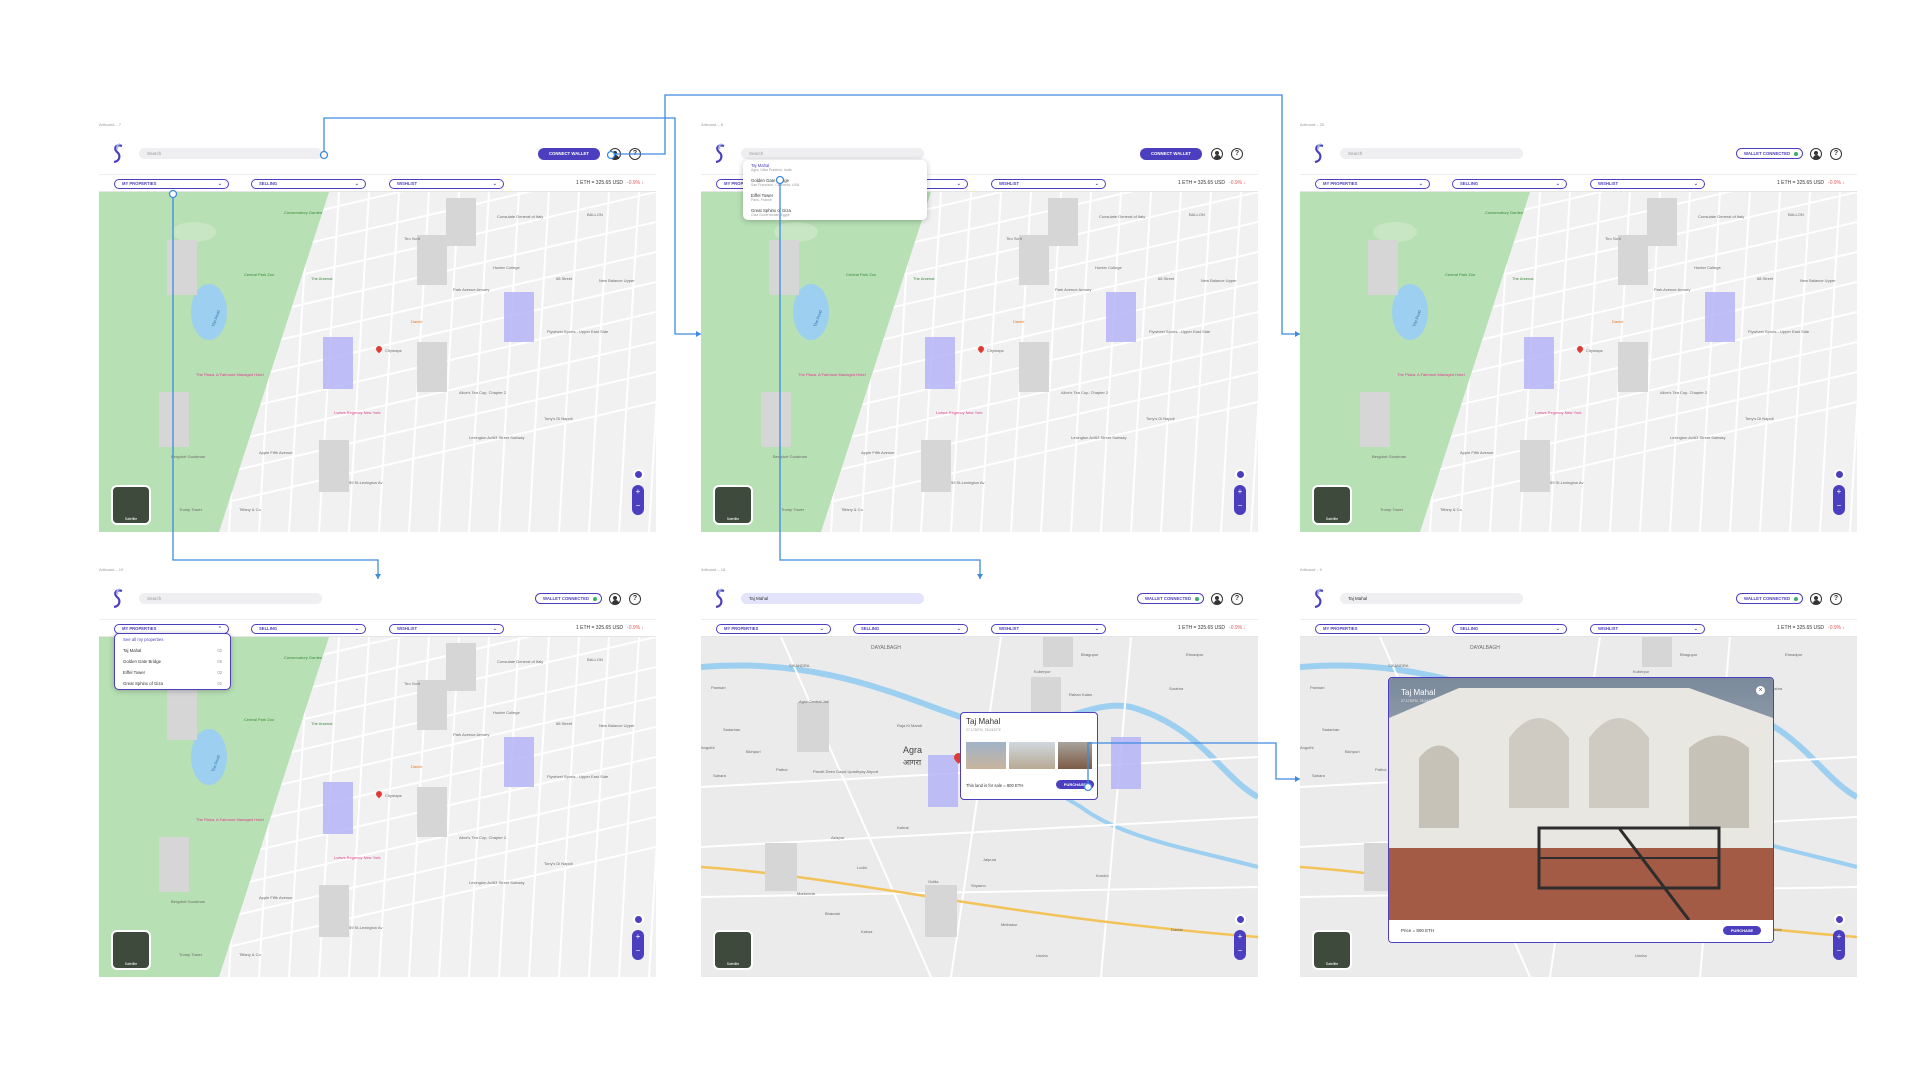 Image resolution: width=1920 pixels, height=1089 pixels. What do you see at coordinates (172, 650) in the screenshot?
I see `menu-item-property: Taj Mahal 02` at bounding box center [172, 650].